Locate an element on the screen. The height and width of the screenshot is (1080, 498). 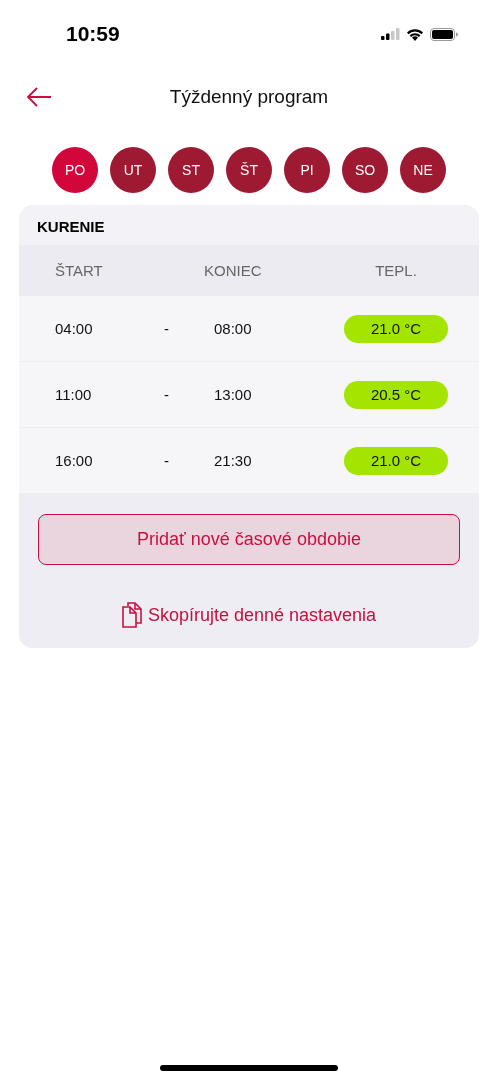
section-title: KURENIE is located at coordinates (71, 227).